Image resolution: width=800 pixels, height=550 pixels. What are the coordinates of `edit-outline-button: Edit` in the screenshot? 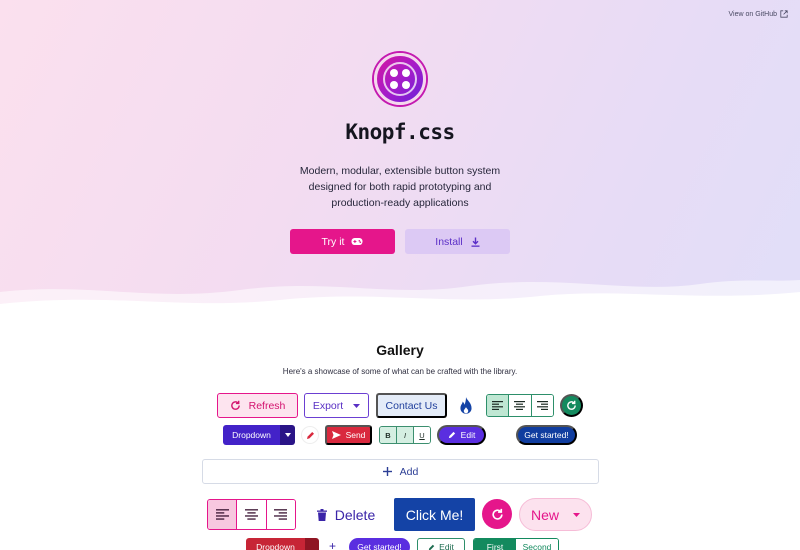 It's located at (441, 544).